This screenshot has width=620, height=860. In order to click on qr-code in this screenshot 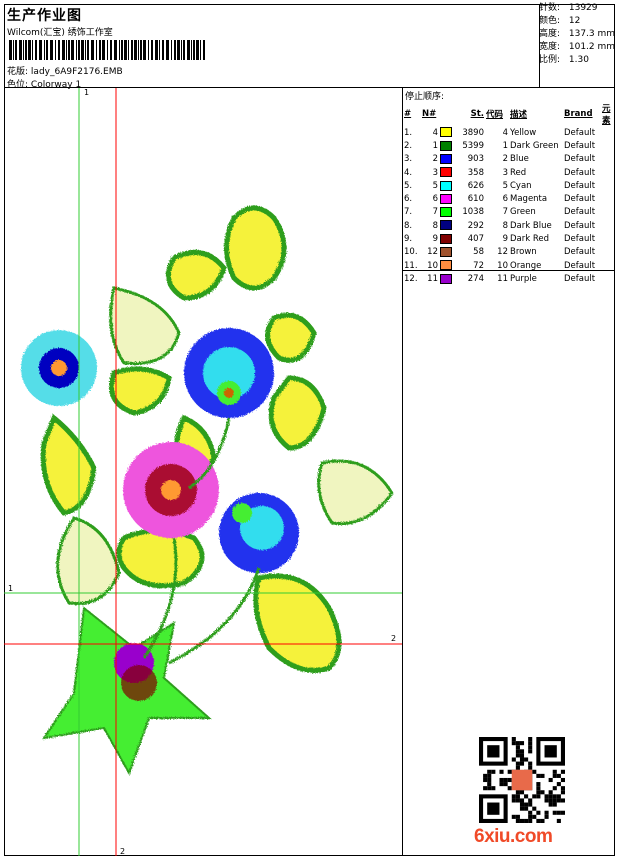, I will do `click(522, 780)`.